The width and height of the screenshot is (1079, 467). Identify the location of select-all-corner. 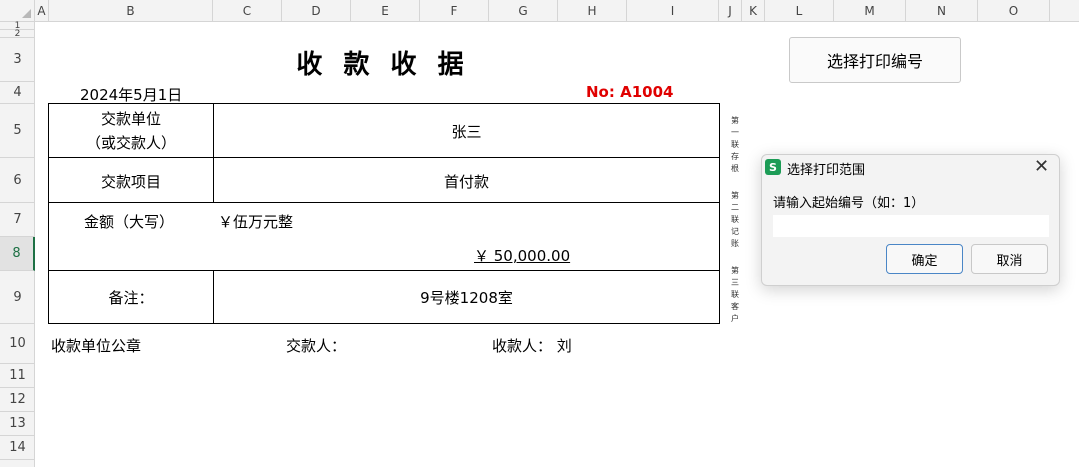
(17, 11).